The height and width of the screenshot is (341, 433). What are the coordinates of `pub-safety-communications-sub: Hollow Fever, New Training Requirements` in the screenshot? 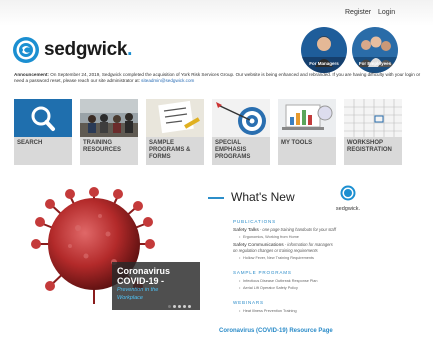 It's located at (276, 258).